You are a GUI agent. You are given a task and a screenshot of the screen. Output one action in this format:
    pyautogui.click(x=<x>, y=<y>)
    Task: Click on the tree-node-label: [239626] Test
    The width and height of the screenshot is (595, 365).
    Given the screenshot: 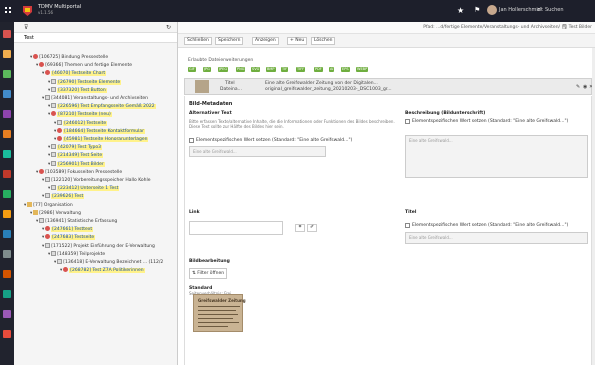 What is the action you would take?
    pyautogui.click(x=68, y=197)
    